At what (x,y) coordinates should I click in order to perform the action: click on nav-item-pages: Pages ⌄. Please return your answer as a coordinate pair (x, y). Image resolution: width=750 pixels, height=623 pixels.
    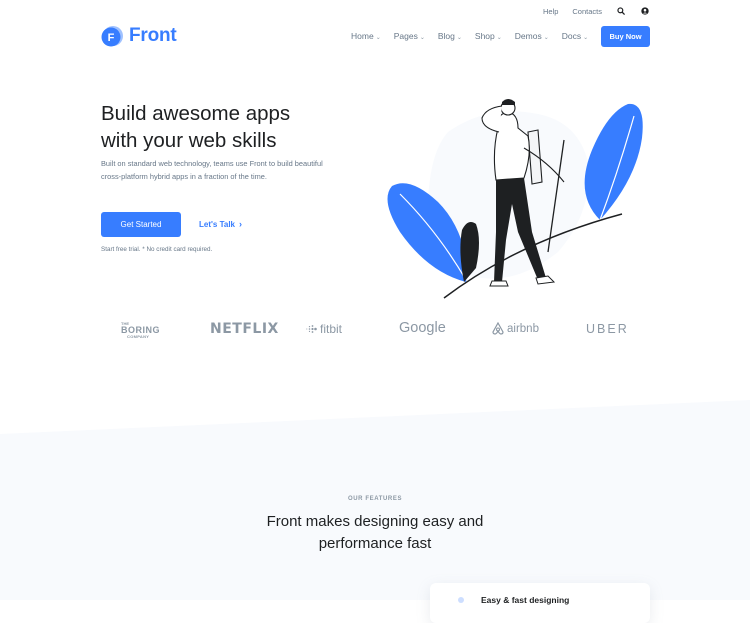
    Looking at the image, I should click on (409, 36).